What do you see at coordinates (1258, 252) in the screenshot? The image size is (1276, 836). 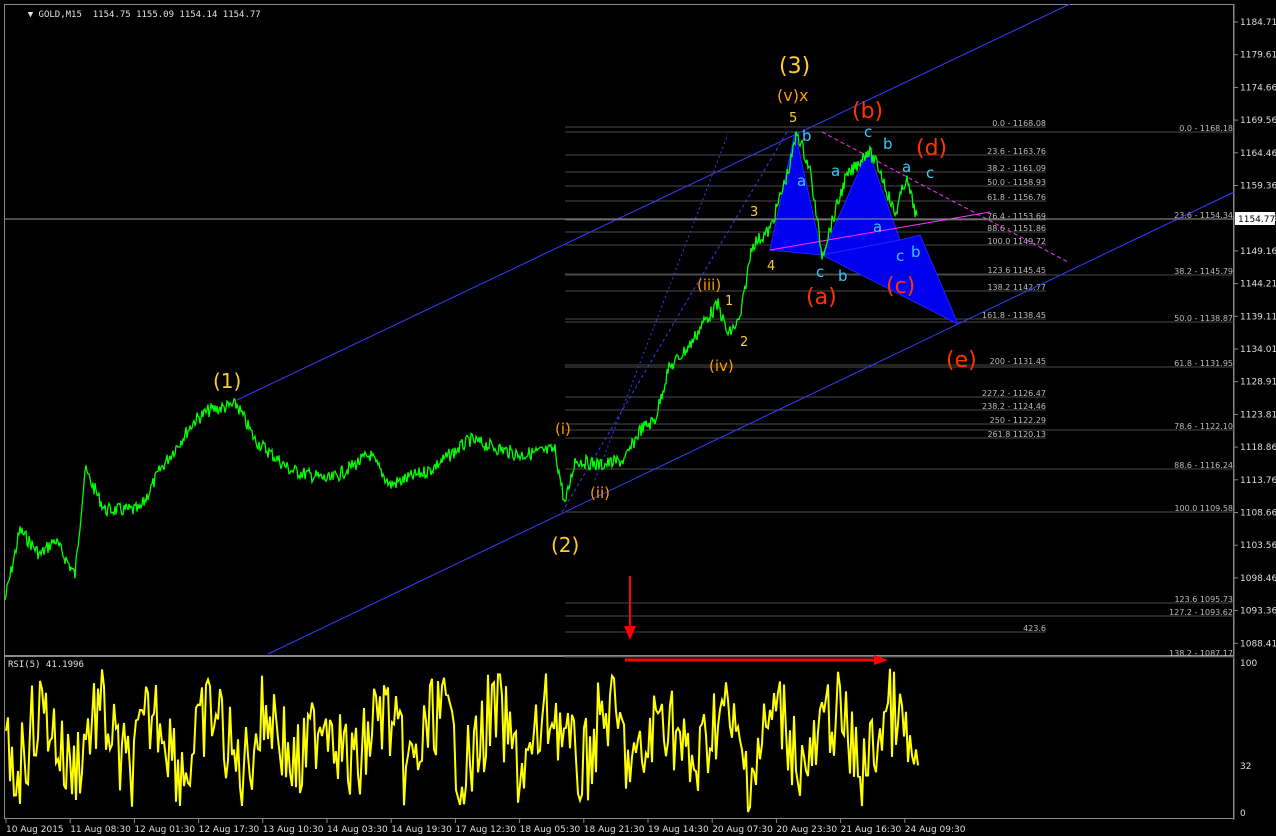 I see `price-tick-label: 1149.16` at bounding box center [1258, 252].